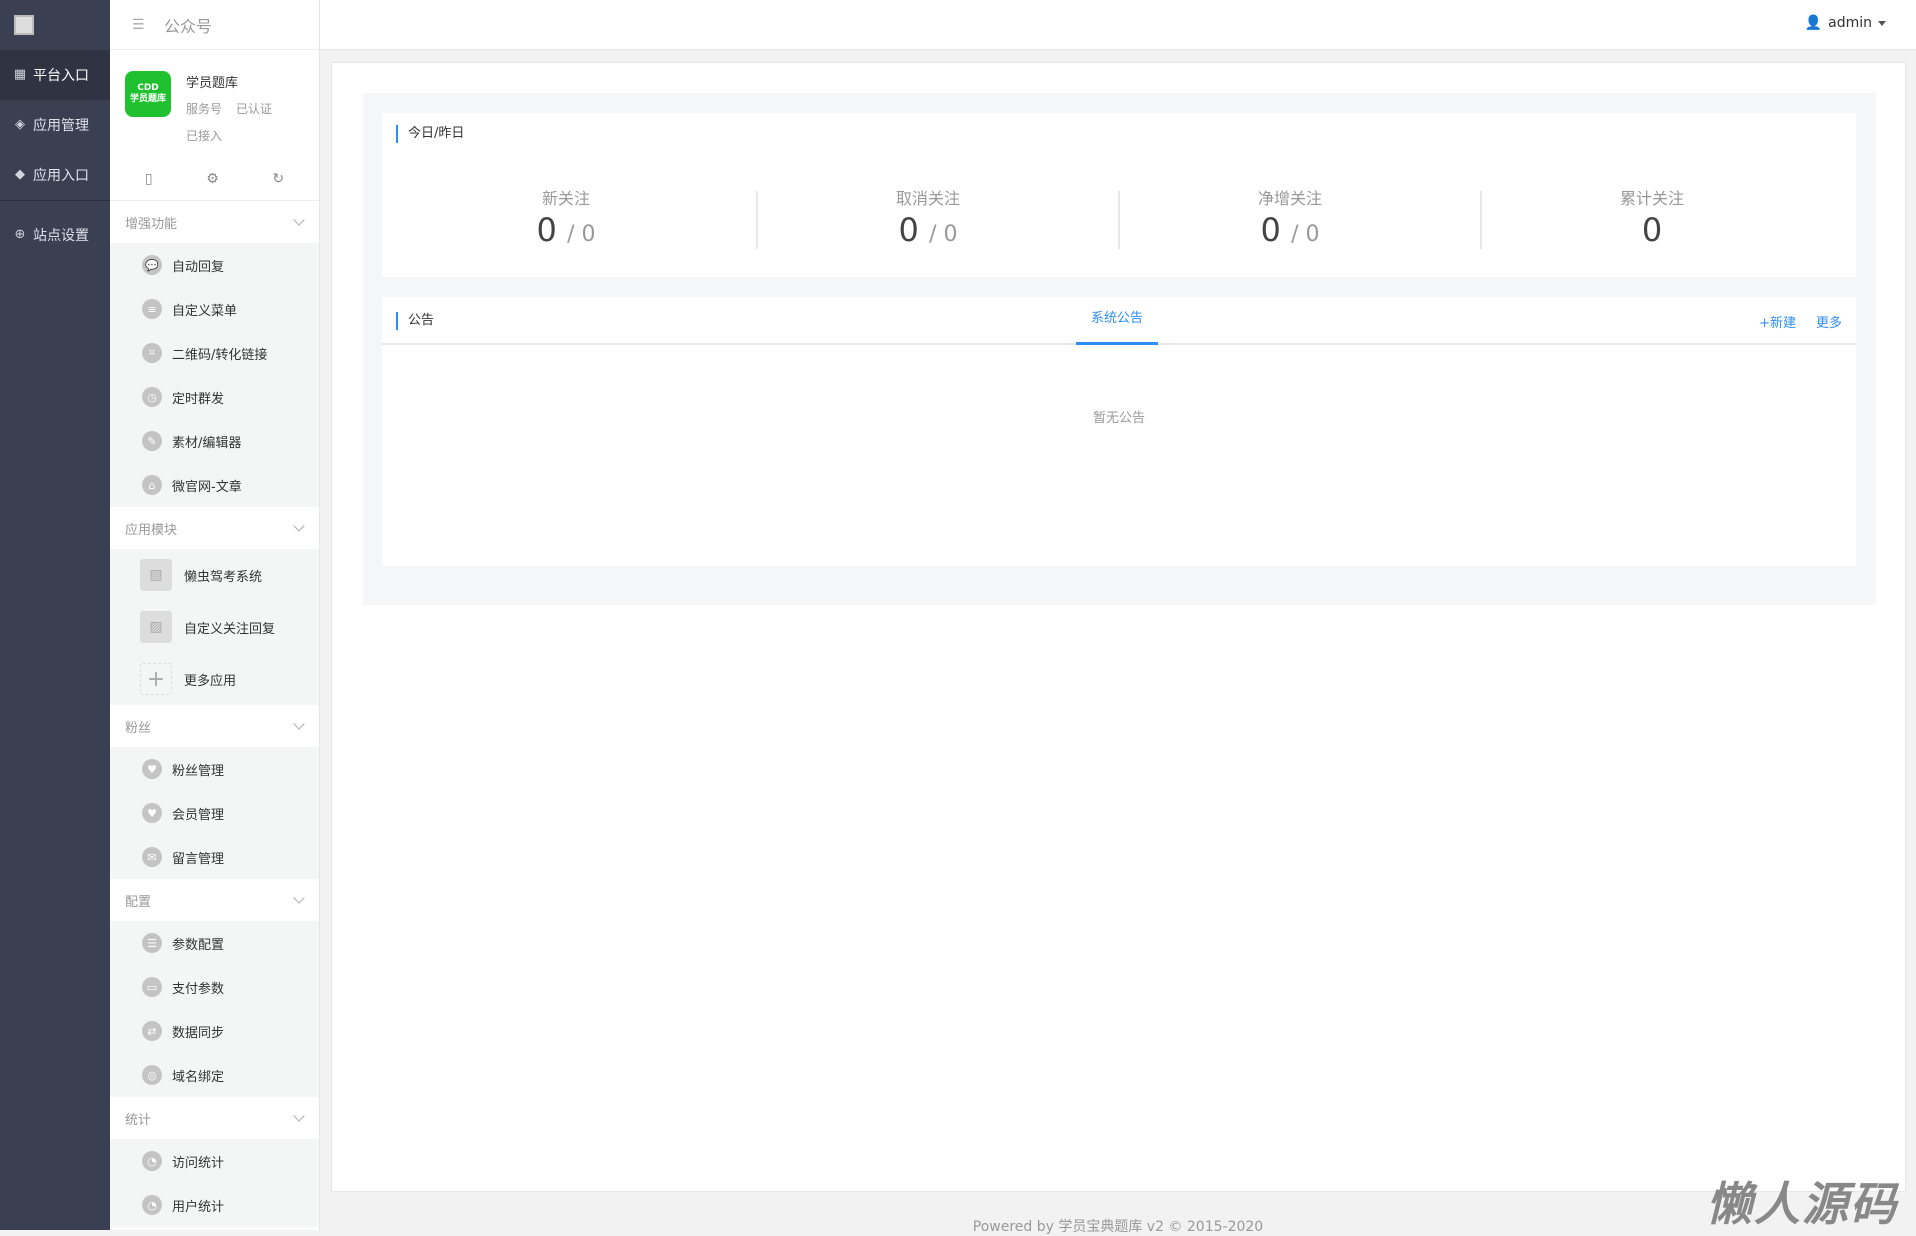 The width and height of the screenshot is (1916, 1236). Describe the element at coordinates (1119, 195) in the screenshot. I see `stats-card: 今日/昨日 新关注 0 / 0 取消关注 0 / 0 净增关注 0 / 0 累计关注 0` at that location.